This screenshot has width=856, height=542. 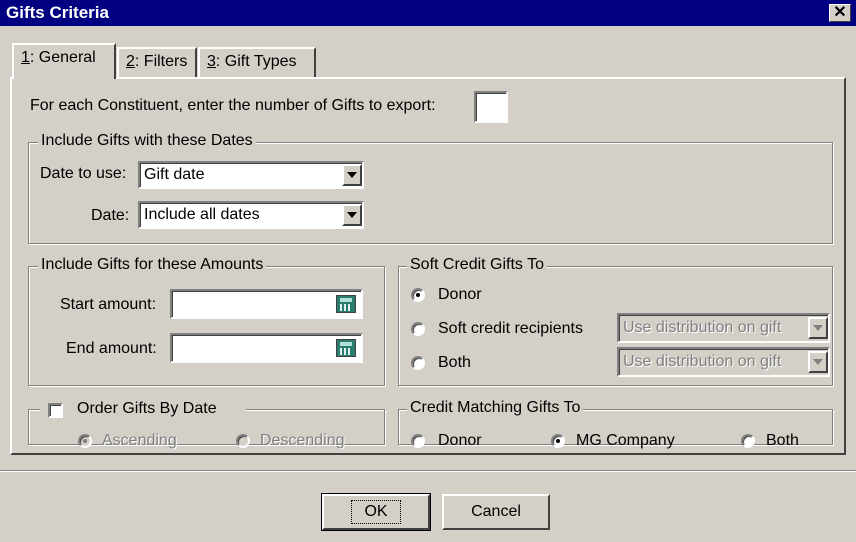 I want to click on date-to-use-value: Gift date, so click(x=174, y=174).